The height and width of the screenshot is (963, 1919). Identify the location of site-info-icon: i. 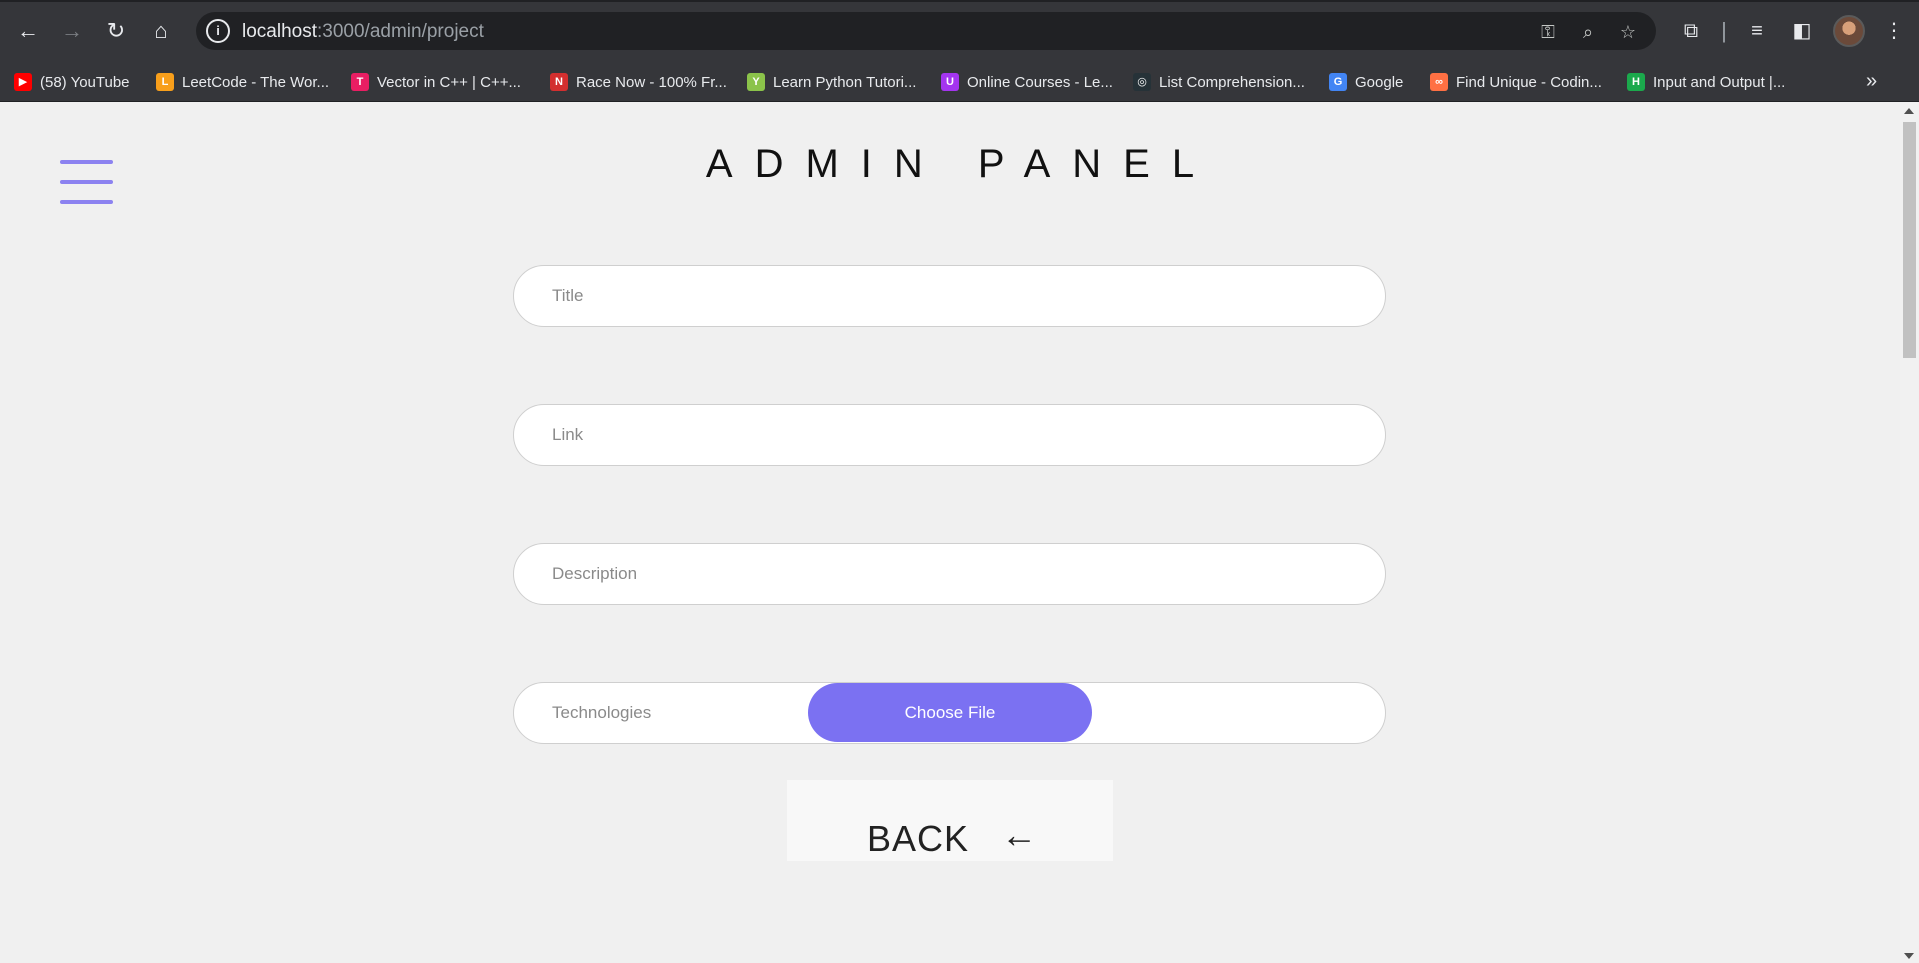
(218, 31).